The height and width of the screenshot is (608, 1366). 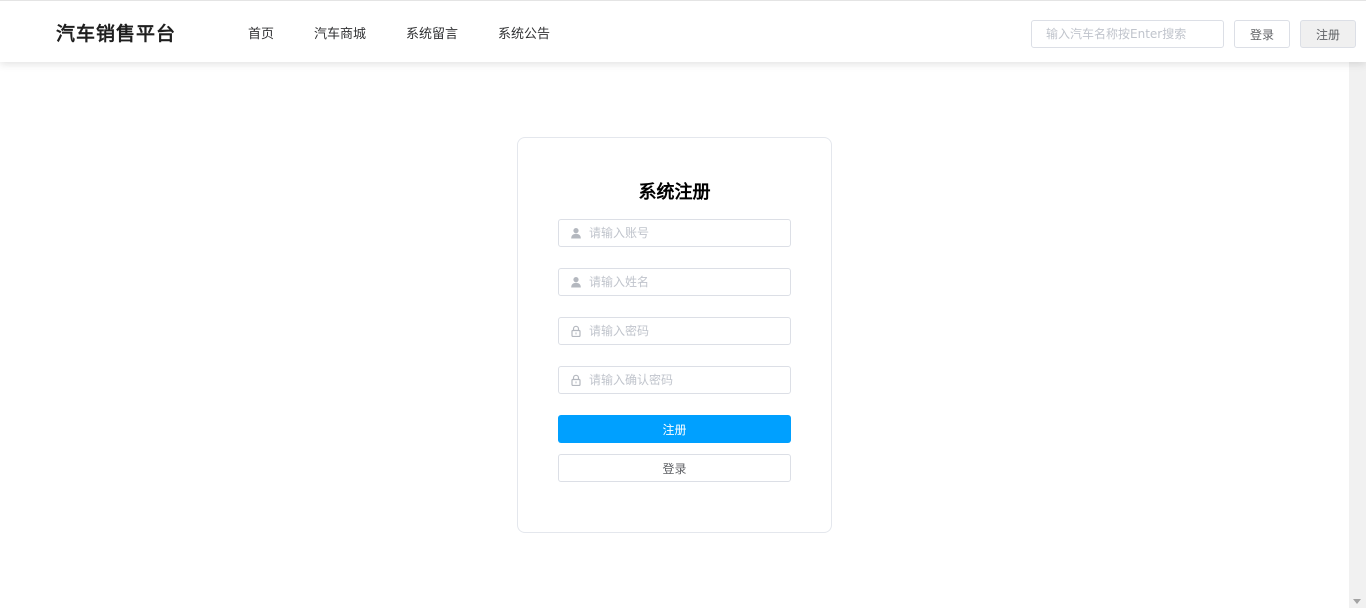 I want to click on register-title: 系统注册, so click(x=674, y=192).